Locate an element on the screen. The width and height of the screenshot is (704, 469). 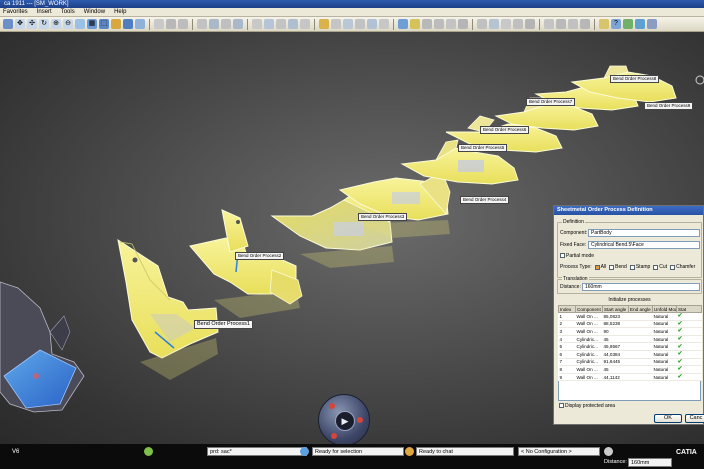
leader-bend-process-1: Bend Order Process1 is located at coordinates (223, 324).